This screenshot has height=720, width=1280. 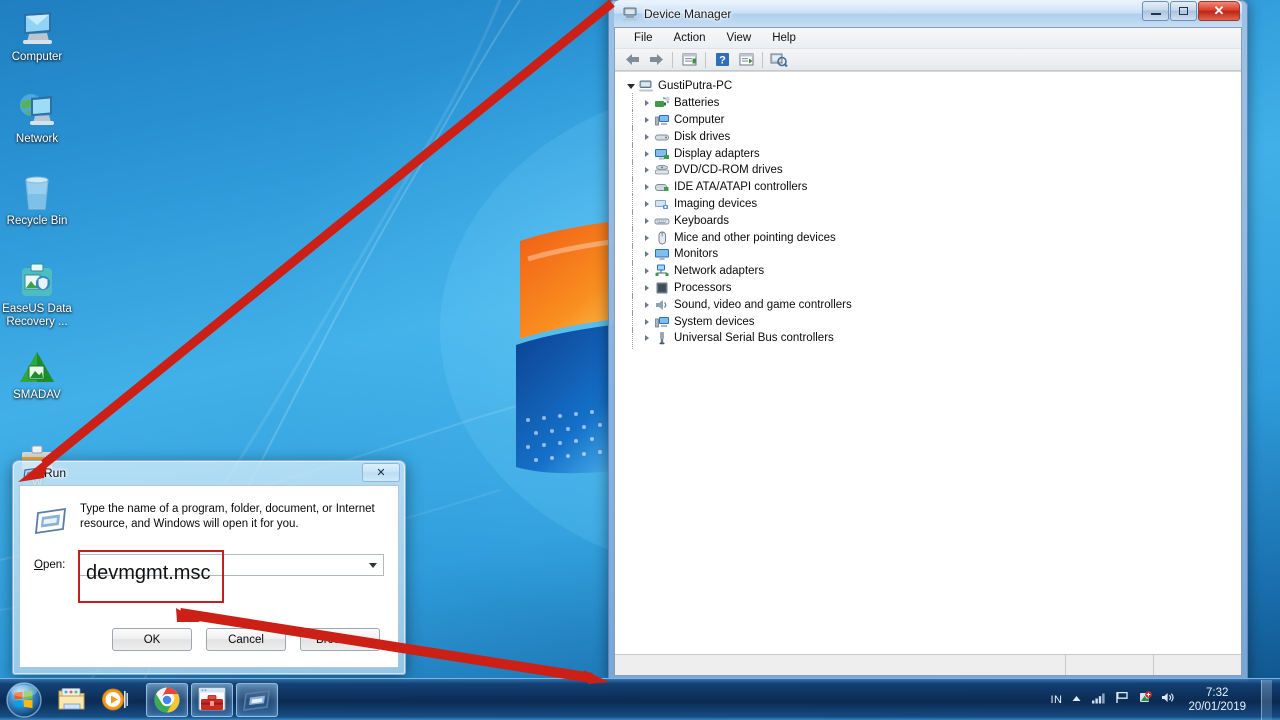 What do you see at coordinates (37, 35) in the screenshot?
I see `desktop-icon-computer: Computer` at bounding box center [37, 35].